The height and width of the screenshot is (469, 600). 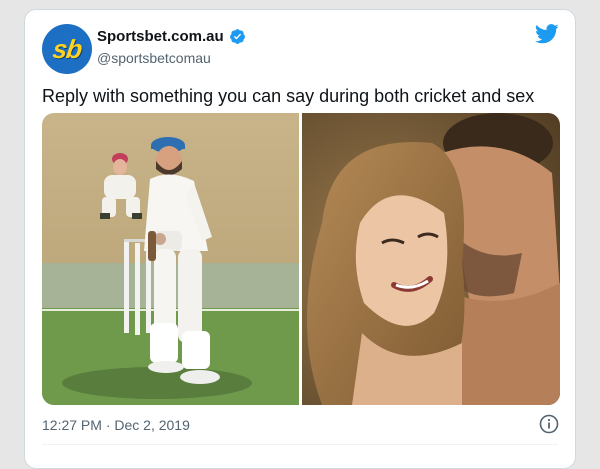 I want to click on avatar: sb, so click(x=67, y=49).